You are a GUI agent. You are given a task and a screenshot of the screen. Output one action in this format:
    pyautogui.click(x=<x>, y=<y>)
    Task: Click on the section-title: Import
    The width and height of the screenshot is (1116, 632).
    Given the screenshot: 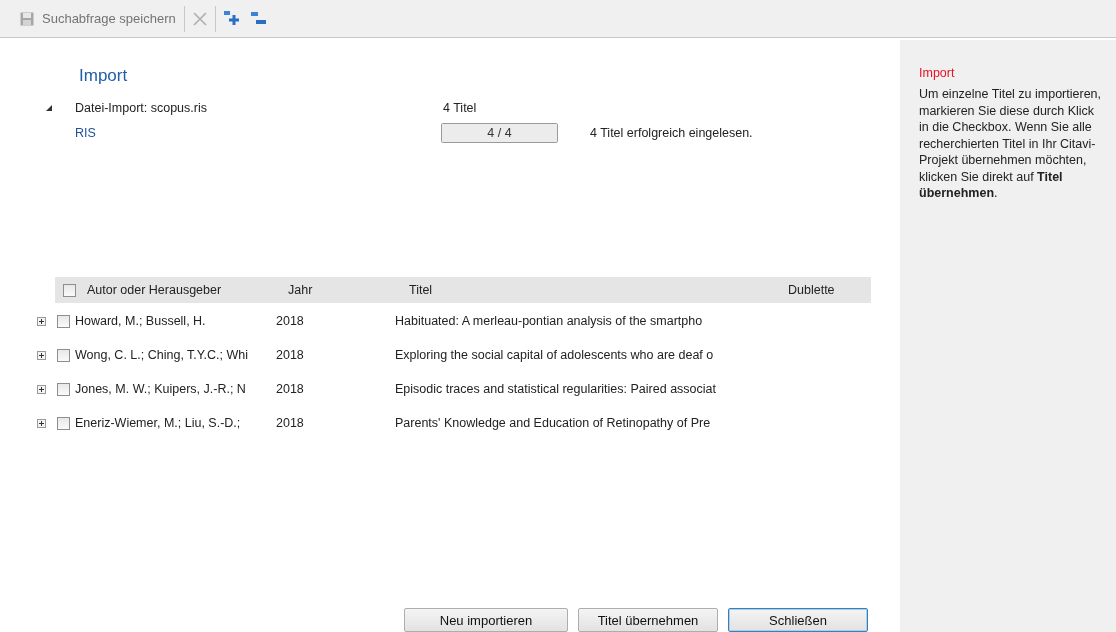 What is the action you would take?
    pyautogui.click(x=104, y=76)
    